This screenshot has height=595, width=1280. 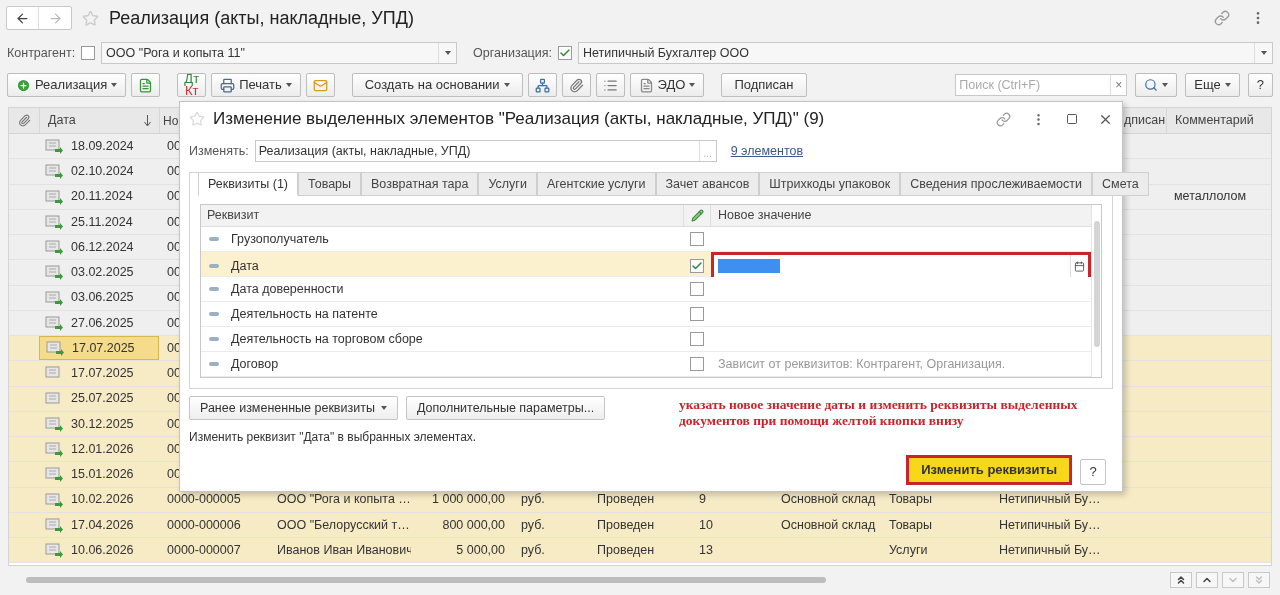 I want to click on column-header: Но, so click(x=171, y=120).